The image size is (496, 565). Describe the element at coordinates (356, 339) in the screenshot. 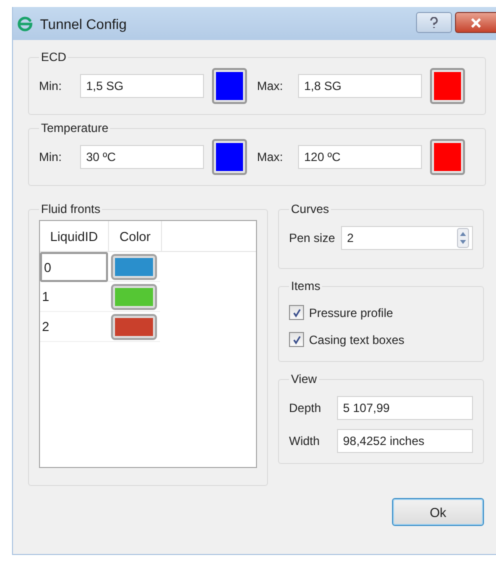

I see `checkbox-label: Casing text boxes` at that location.